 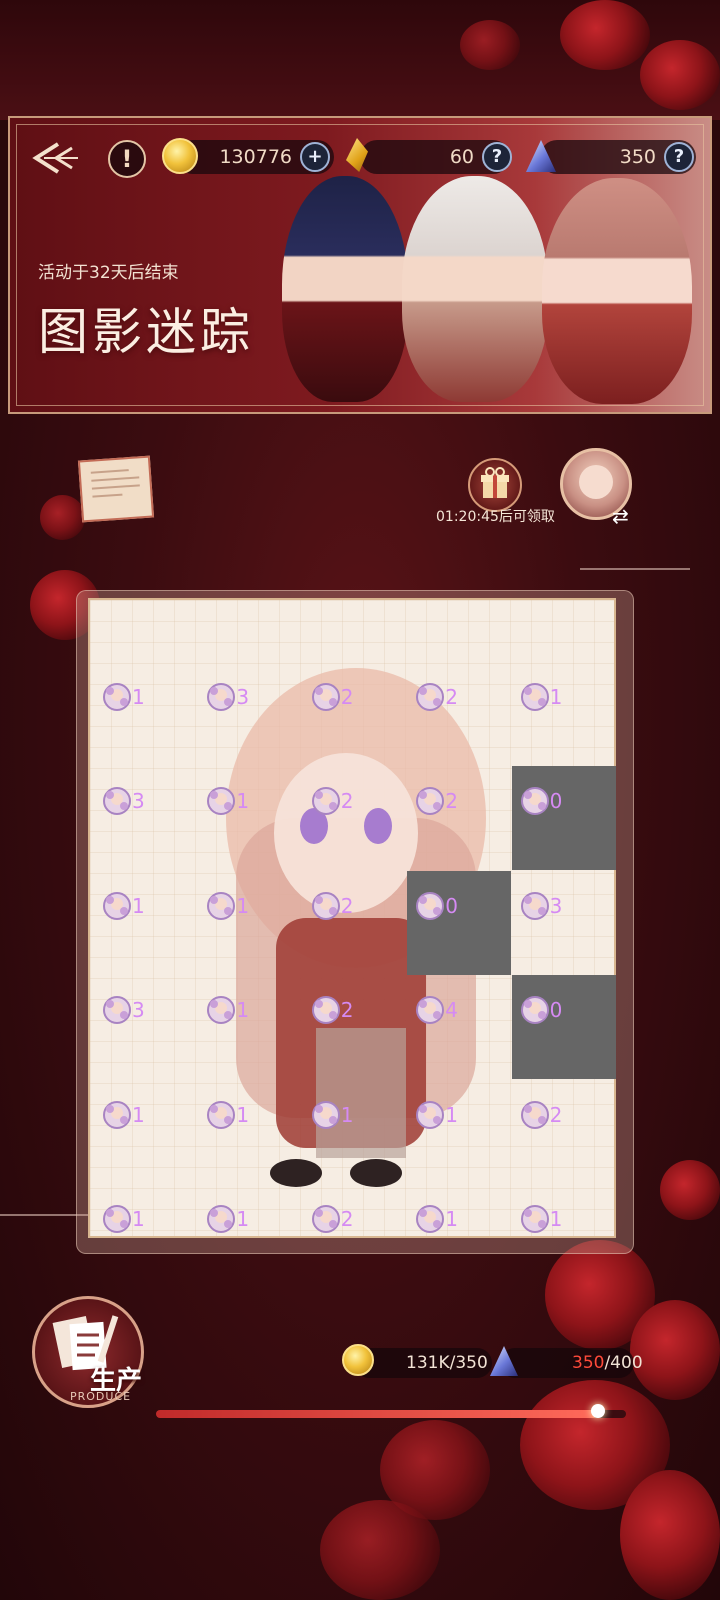 I want to click on gift-timer: 01:20:45后可领取, so click(x=495, y=517).